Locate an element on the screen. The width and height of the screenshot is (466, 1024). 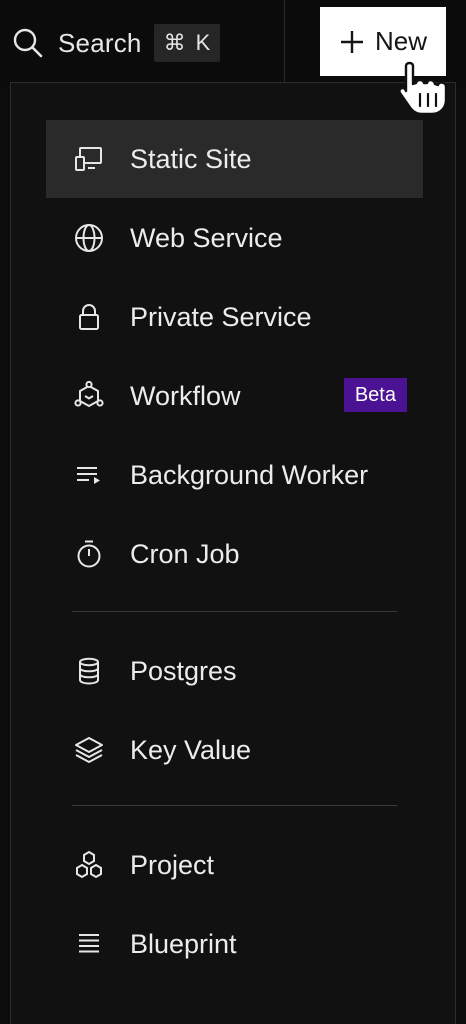
menu-item-web-service: Web Service is located at coordinates (234, 238).